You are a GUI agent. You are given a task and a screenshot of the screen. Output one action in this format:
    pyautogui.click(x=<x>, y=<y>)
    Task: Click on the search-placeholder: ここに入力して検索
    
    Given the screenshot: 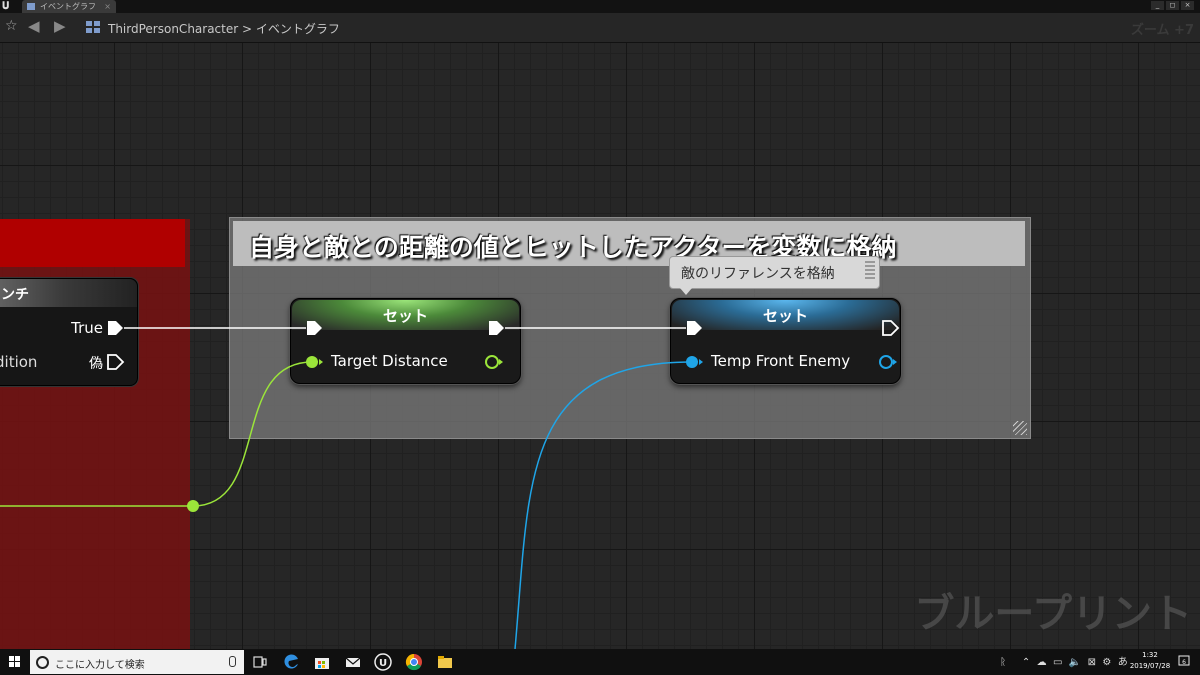 What is the action you would take?
    pyautogui.click(x=100, y=665)
    